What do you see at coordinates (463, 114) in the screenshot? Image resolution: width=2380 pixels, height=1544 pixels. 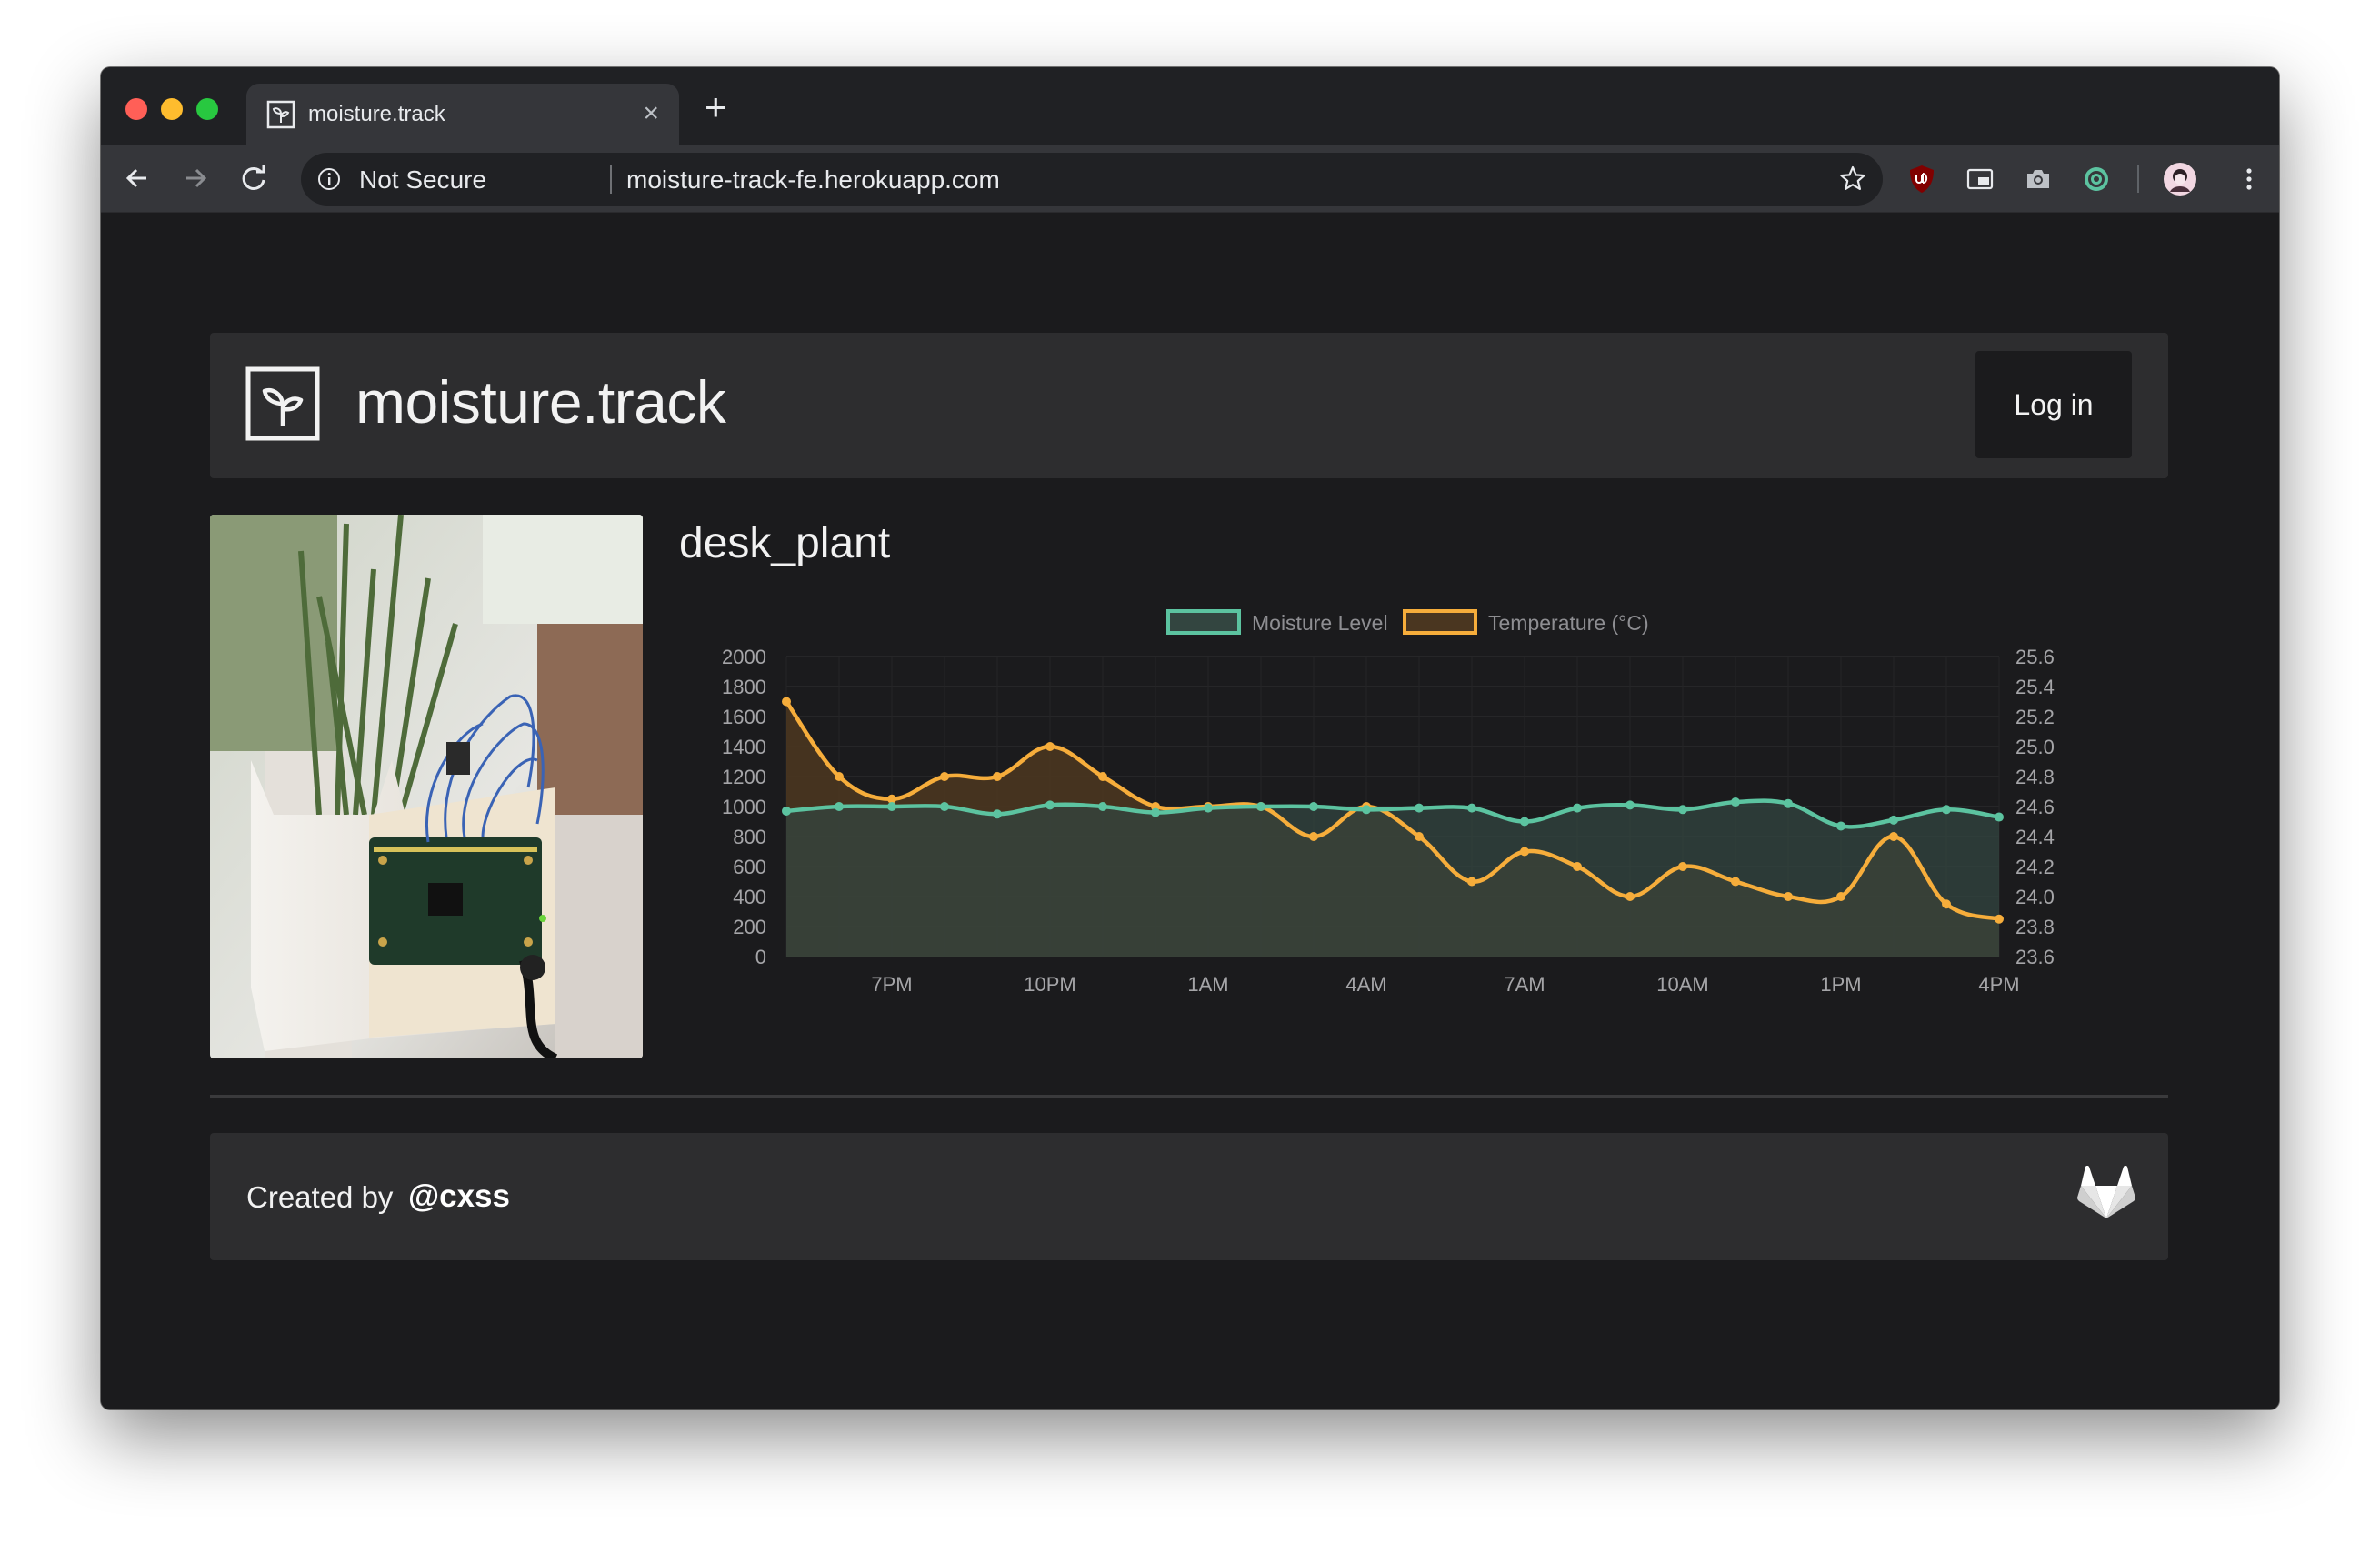 I see `browser-tab: moisture.track ×` at bounding box center [463, 114].